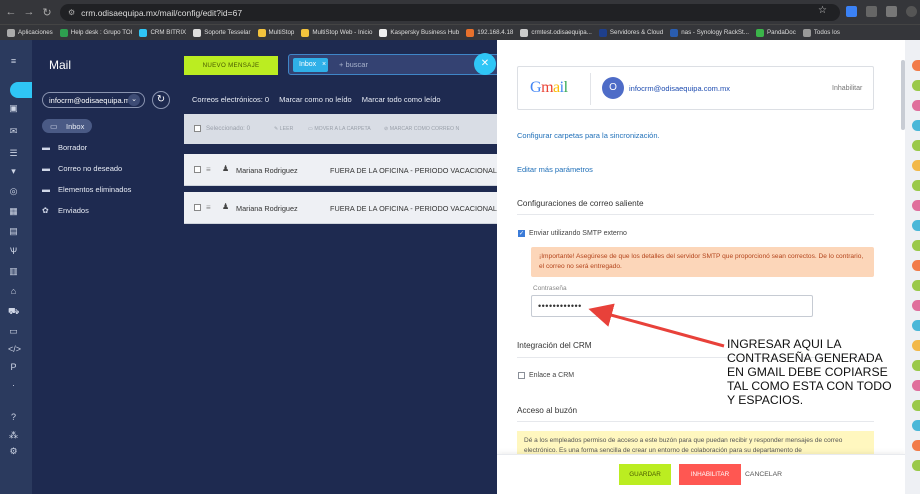  I want to click on annotation-arrow, so click(656, 325).